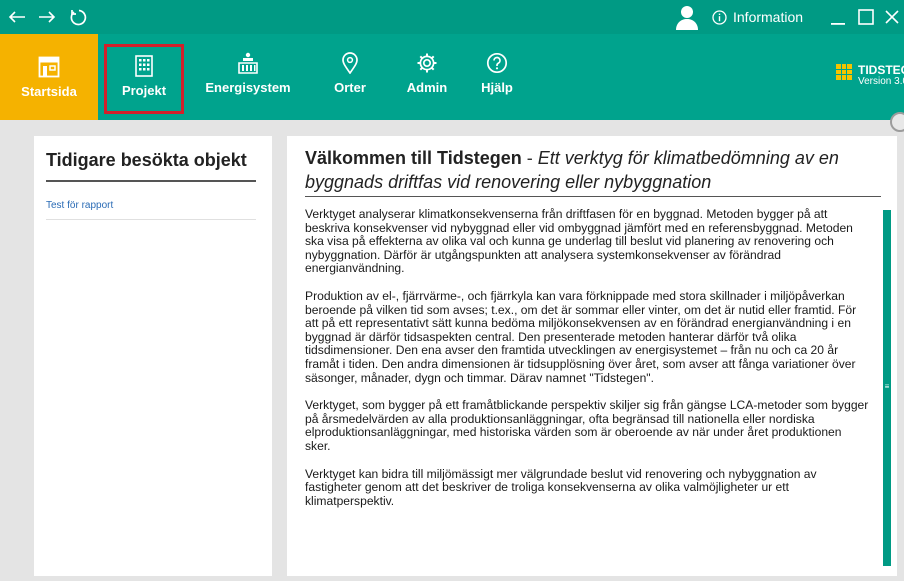  What do you see at coordinates (49, 67) in the screenshot?
I see `home-layout-icon` at bounding box center [49, 67].